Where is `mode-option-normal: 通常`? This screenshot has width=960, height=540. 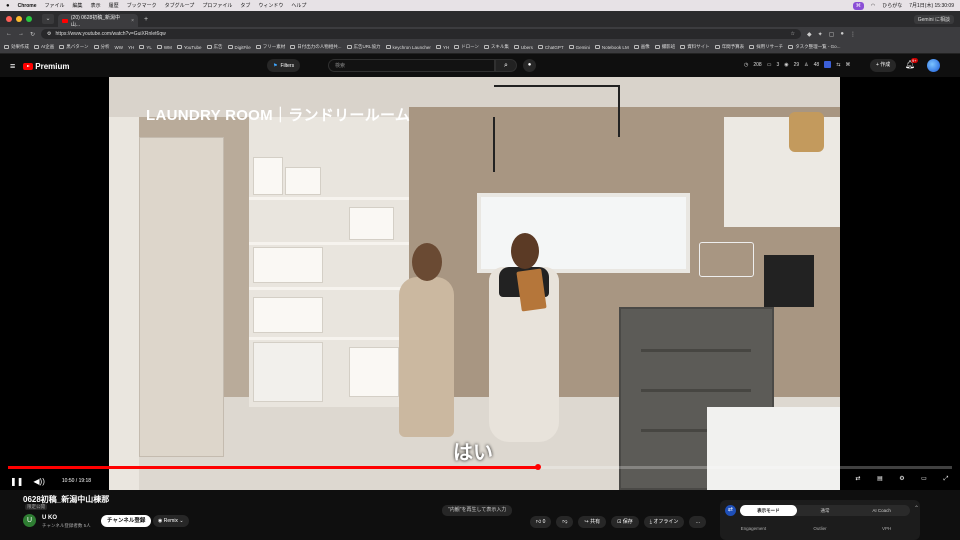
mode-option-normal: 通常 is located at coordinates (825, 510).